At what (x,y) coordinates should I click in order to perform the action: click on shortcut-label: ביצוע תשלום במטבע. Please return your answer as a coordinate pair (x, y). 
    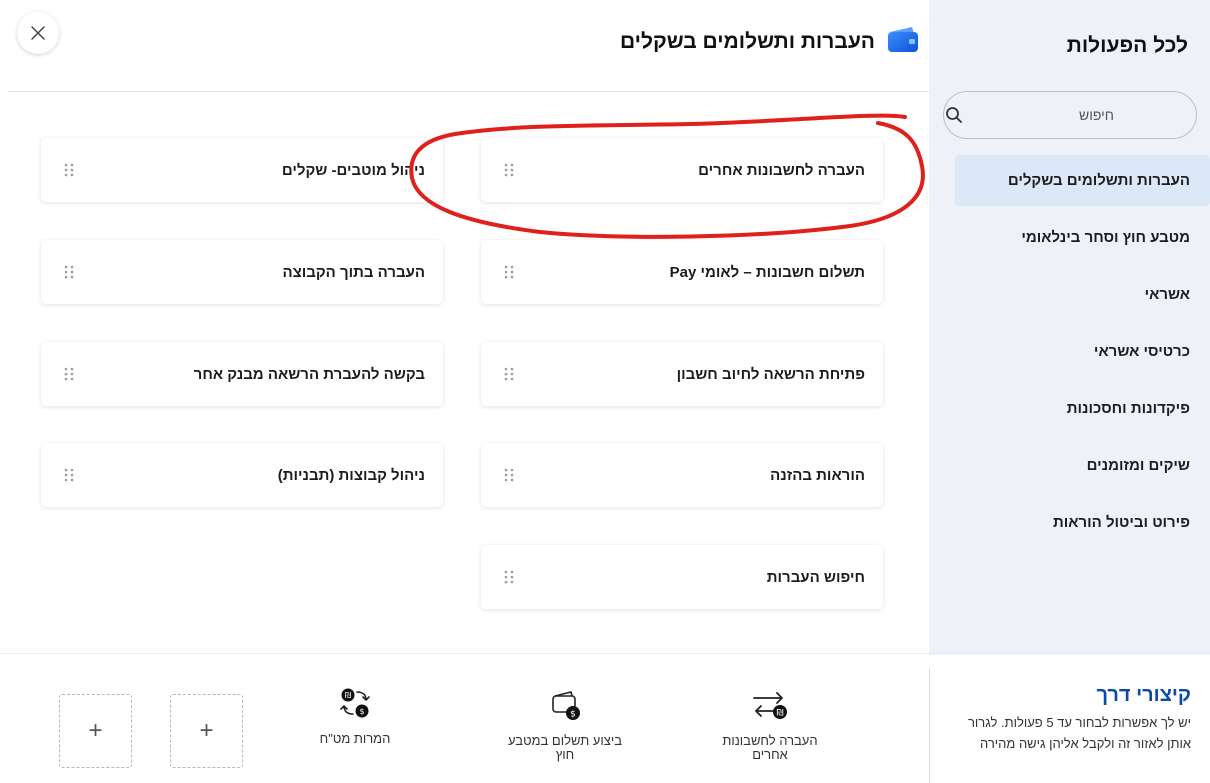
    Looking at the image, I should click on (565, 740).